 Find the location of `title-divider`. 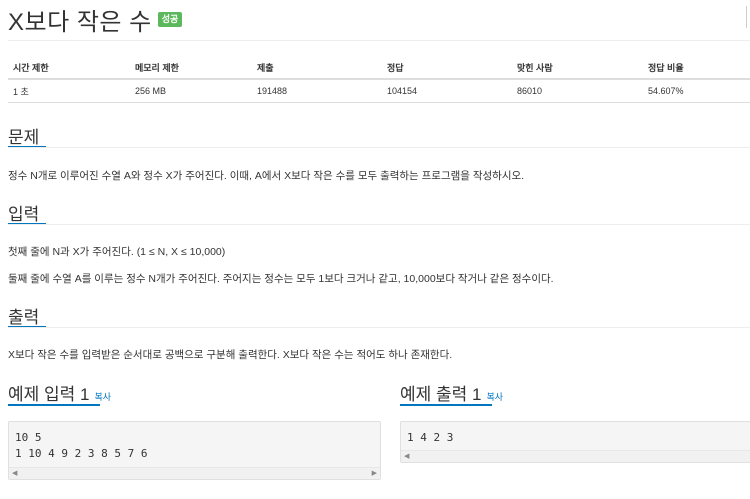

title-divider is located at coordinates (379, 40).